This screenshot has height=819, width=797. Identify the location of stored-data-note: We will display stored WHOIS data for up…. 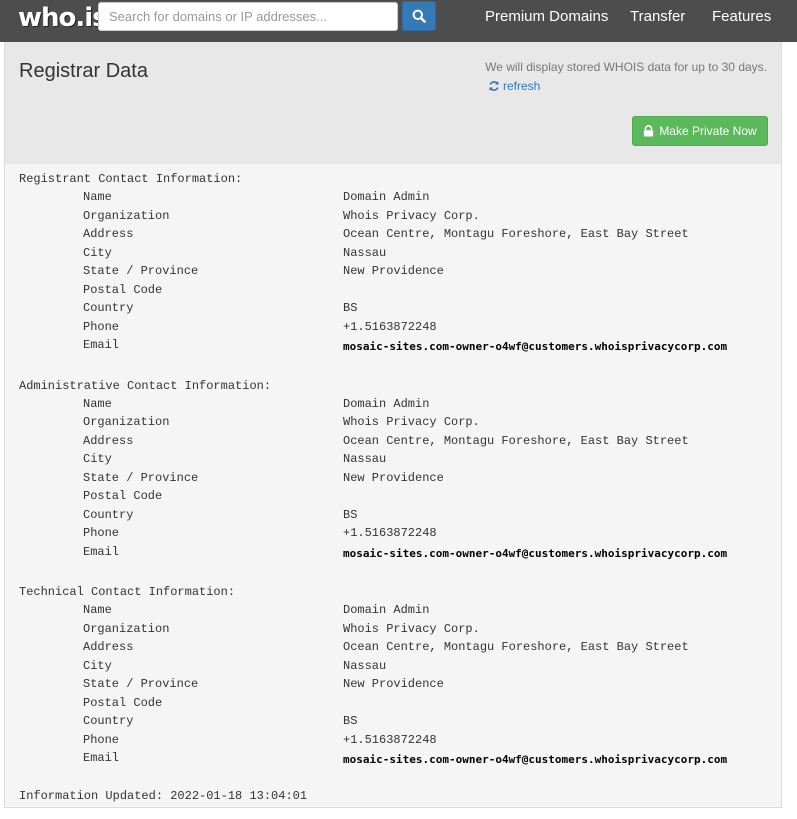
(626, 67).